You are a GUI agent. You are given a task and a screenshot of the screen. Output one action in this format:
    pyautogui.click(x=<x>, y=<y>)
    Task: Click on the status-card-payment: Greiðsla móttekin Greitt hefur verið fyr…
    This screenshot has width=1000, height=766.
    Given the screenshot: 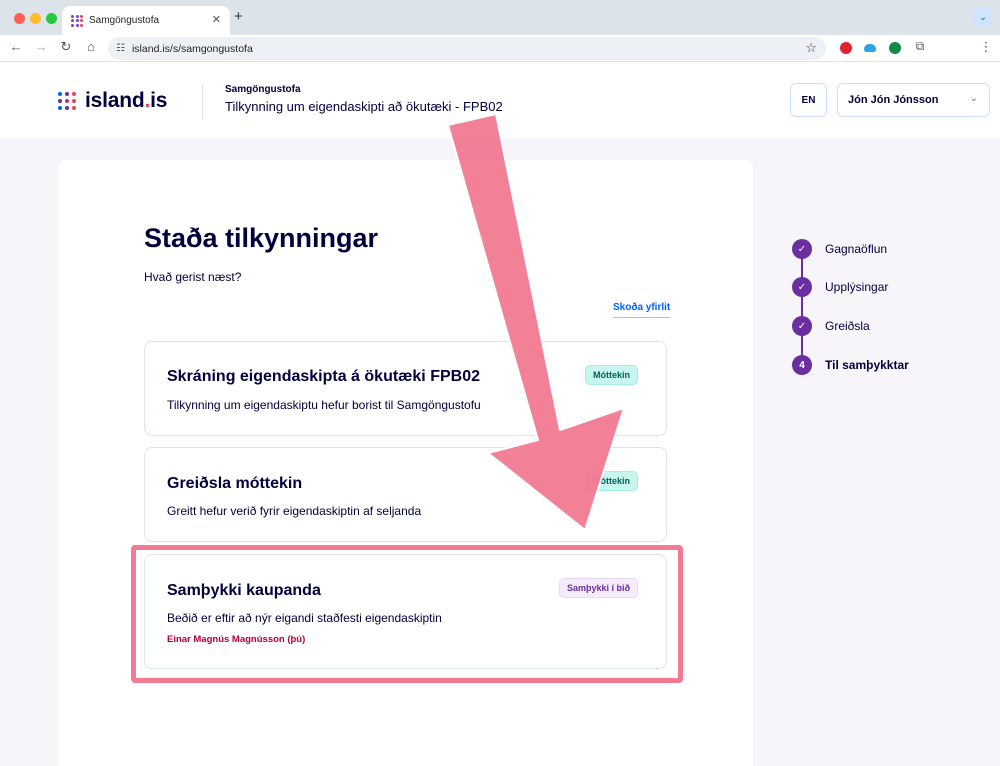 What is the action you would take?
    pyautogui.click(x=405, y=494)
    